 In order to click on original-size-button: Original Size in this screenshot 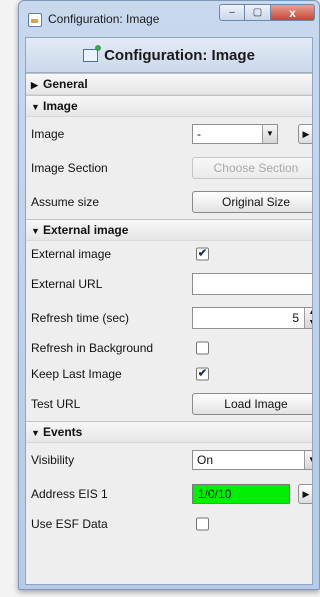, I will do `click(252, 202)`.